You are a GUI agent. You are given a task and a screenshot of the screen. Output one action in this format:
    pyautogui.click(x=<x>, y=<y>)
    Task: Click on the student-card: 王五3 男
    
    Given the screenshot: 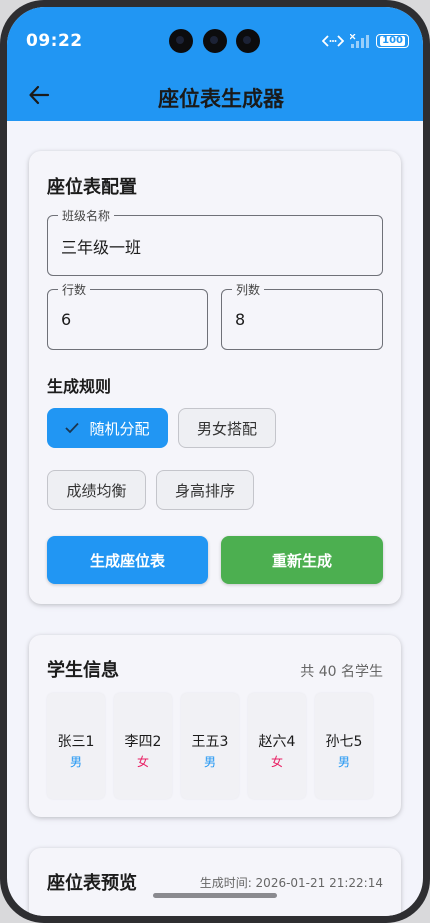 What is the action you would take?
    pyautogui.click(x=210, y=746)
    